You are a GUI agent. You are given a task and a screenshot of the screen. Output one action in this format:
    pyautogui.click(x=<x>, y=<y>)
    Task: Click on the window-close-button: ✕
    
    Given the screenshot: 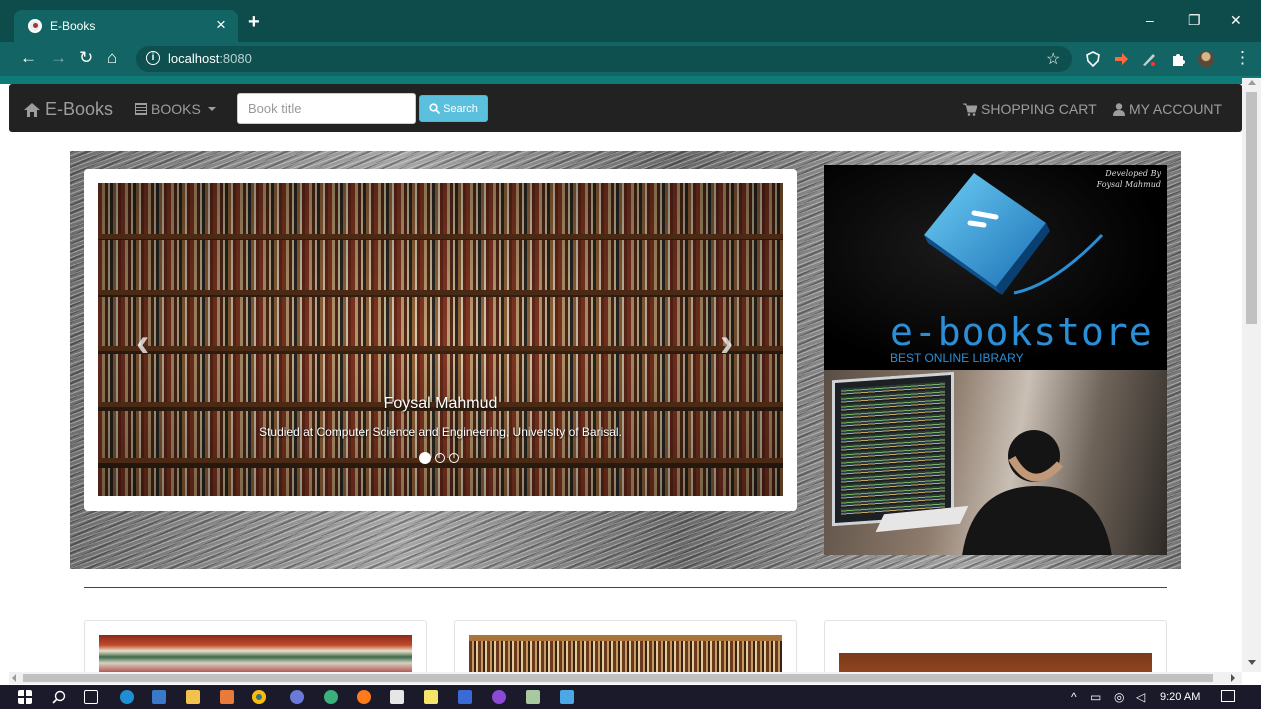 What is the action you would take?
    pyautogui.click(x=1236, y=20)
    